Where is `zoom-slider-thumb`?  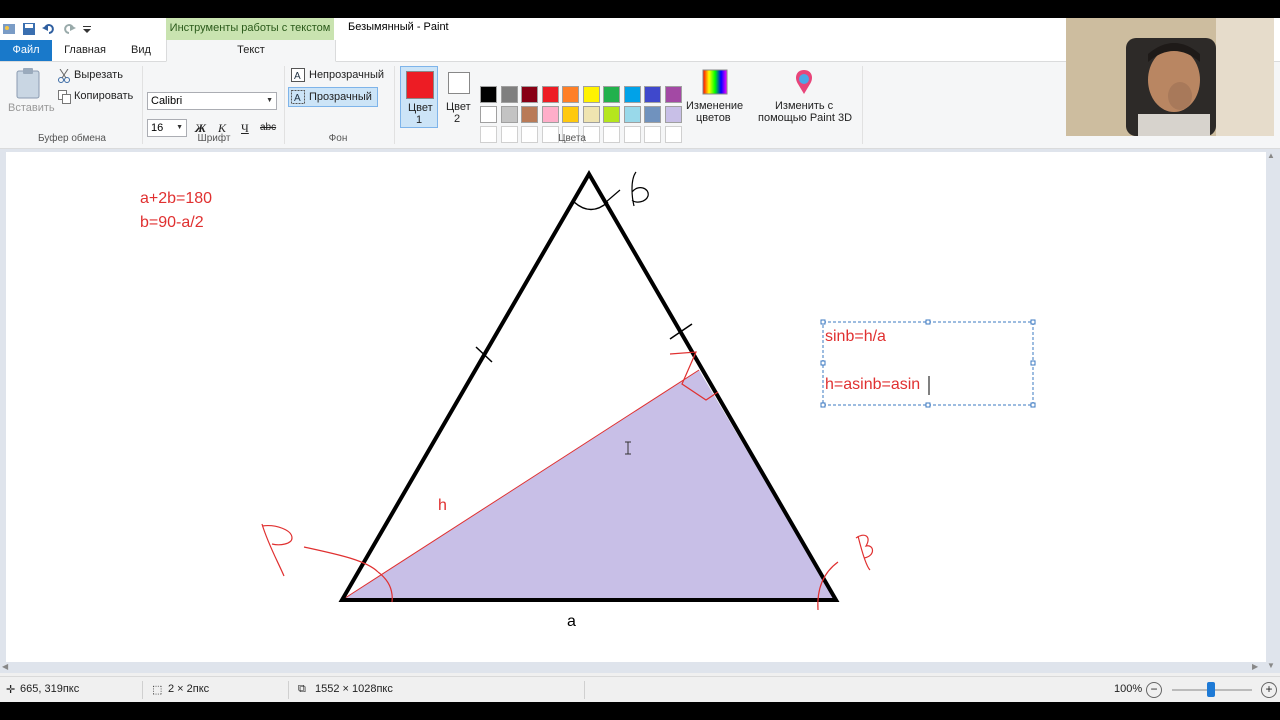
zoom-slider-thumb is located at coordinates (1211, 689).